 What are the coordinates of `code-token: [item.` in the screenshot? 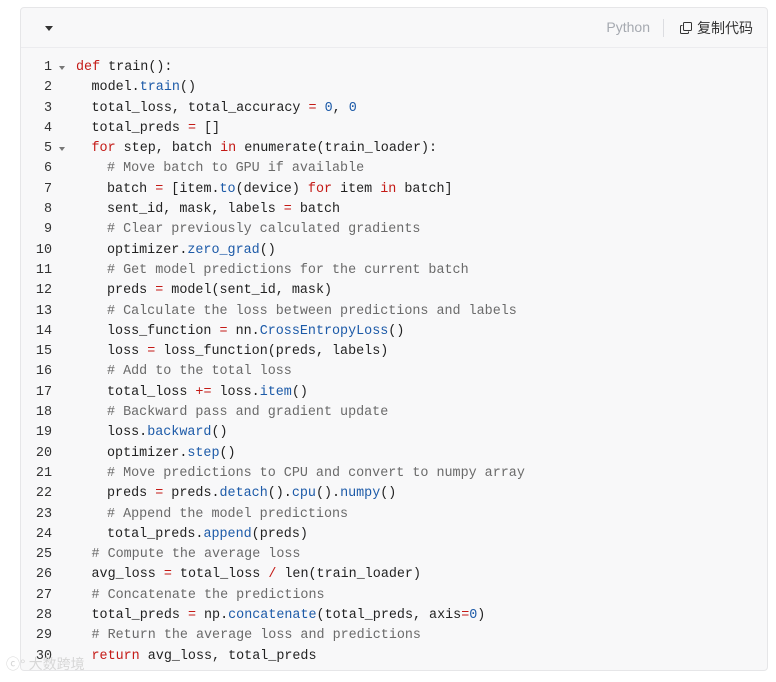 It's located at (191, 189).